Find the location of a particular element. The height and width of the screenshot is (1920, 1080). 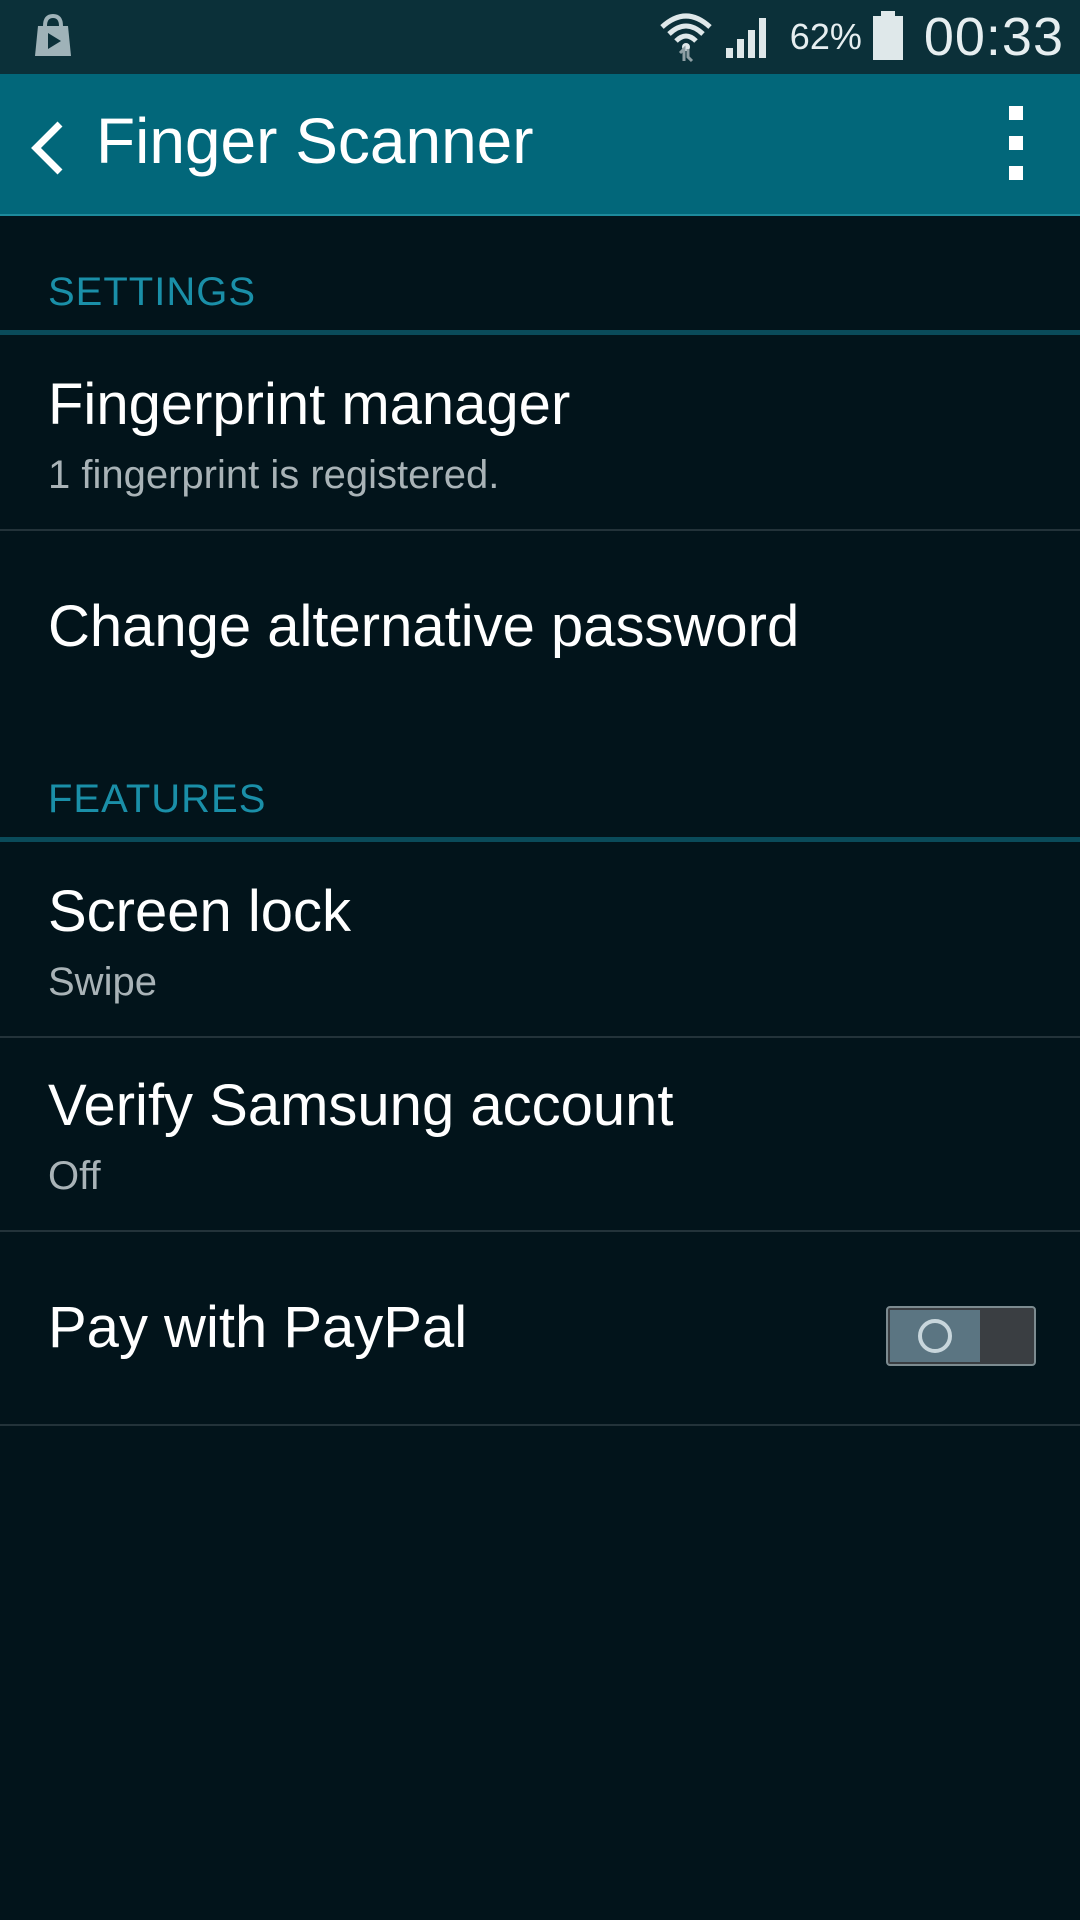

item-subtitle: Off is located at coordinates (74, 1176).